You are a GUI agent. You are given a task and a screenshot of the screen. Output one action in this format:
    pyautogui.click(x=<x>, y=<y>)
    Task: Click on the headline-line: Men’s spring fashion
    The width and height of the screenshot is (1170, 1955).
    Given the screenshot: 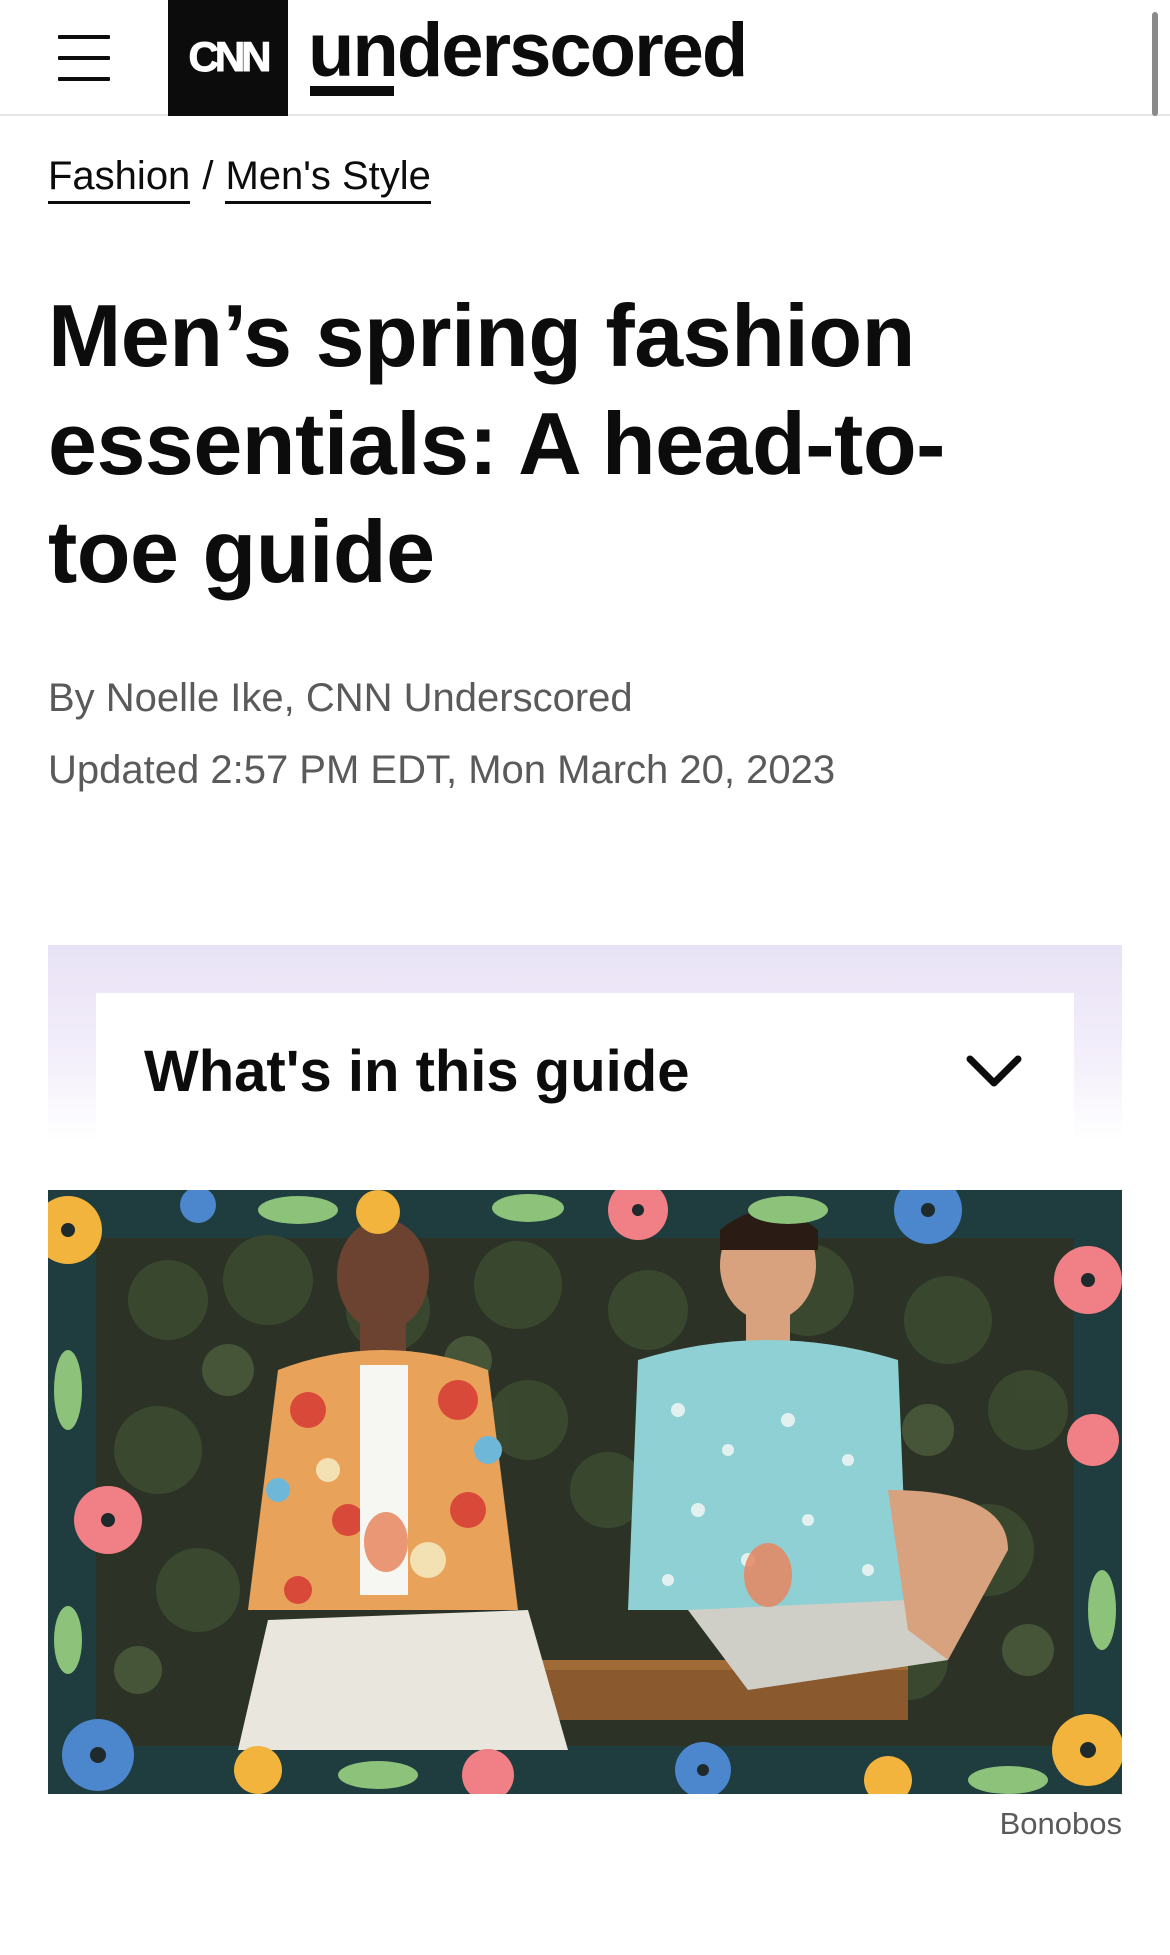 What is the action you would take?
    pyautogui.click(x=481, y=335)
    